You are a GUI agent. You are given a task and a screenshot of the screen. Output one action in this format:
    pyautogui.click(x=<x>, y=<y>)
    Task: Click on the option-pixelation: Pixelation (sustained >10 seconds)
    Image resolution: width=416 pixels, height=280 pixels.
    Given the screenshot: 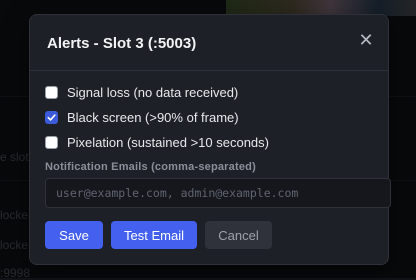 What is the action you would take?
    pyautogui.click(x=157, y=142)
    